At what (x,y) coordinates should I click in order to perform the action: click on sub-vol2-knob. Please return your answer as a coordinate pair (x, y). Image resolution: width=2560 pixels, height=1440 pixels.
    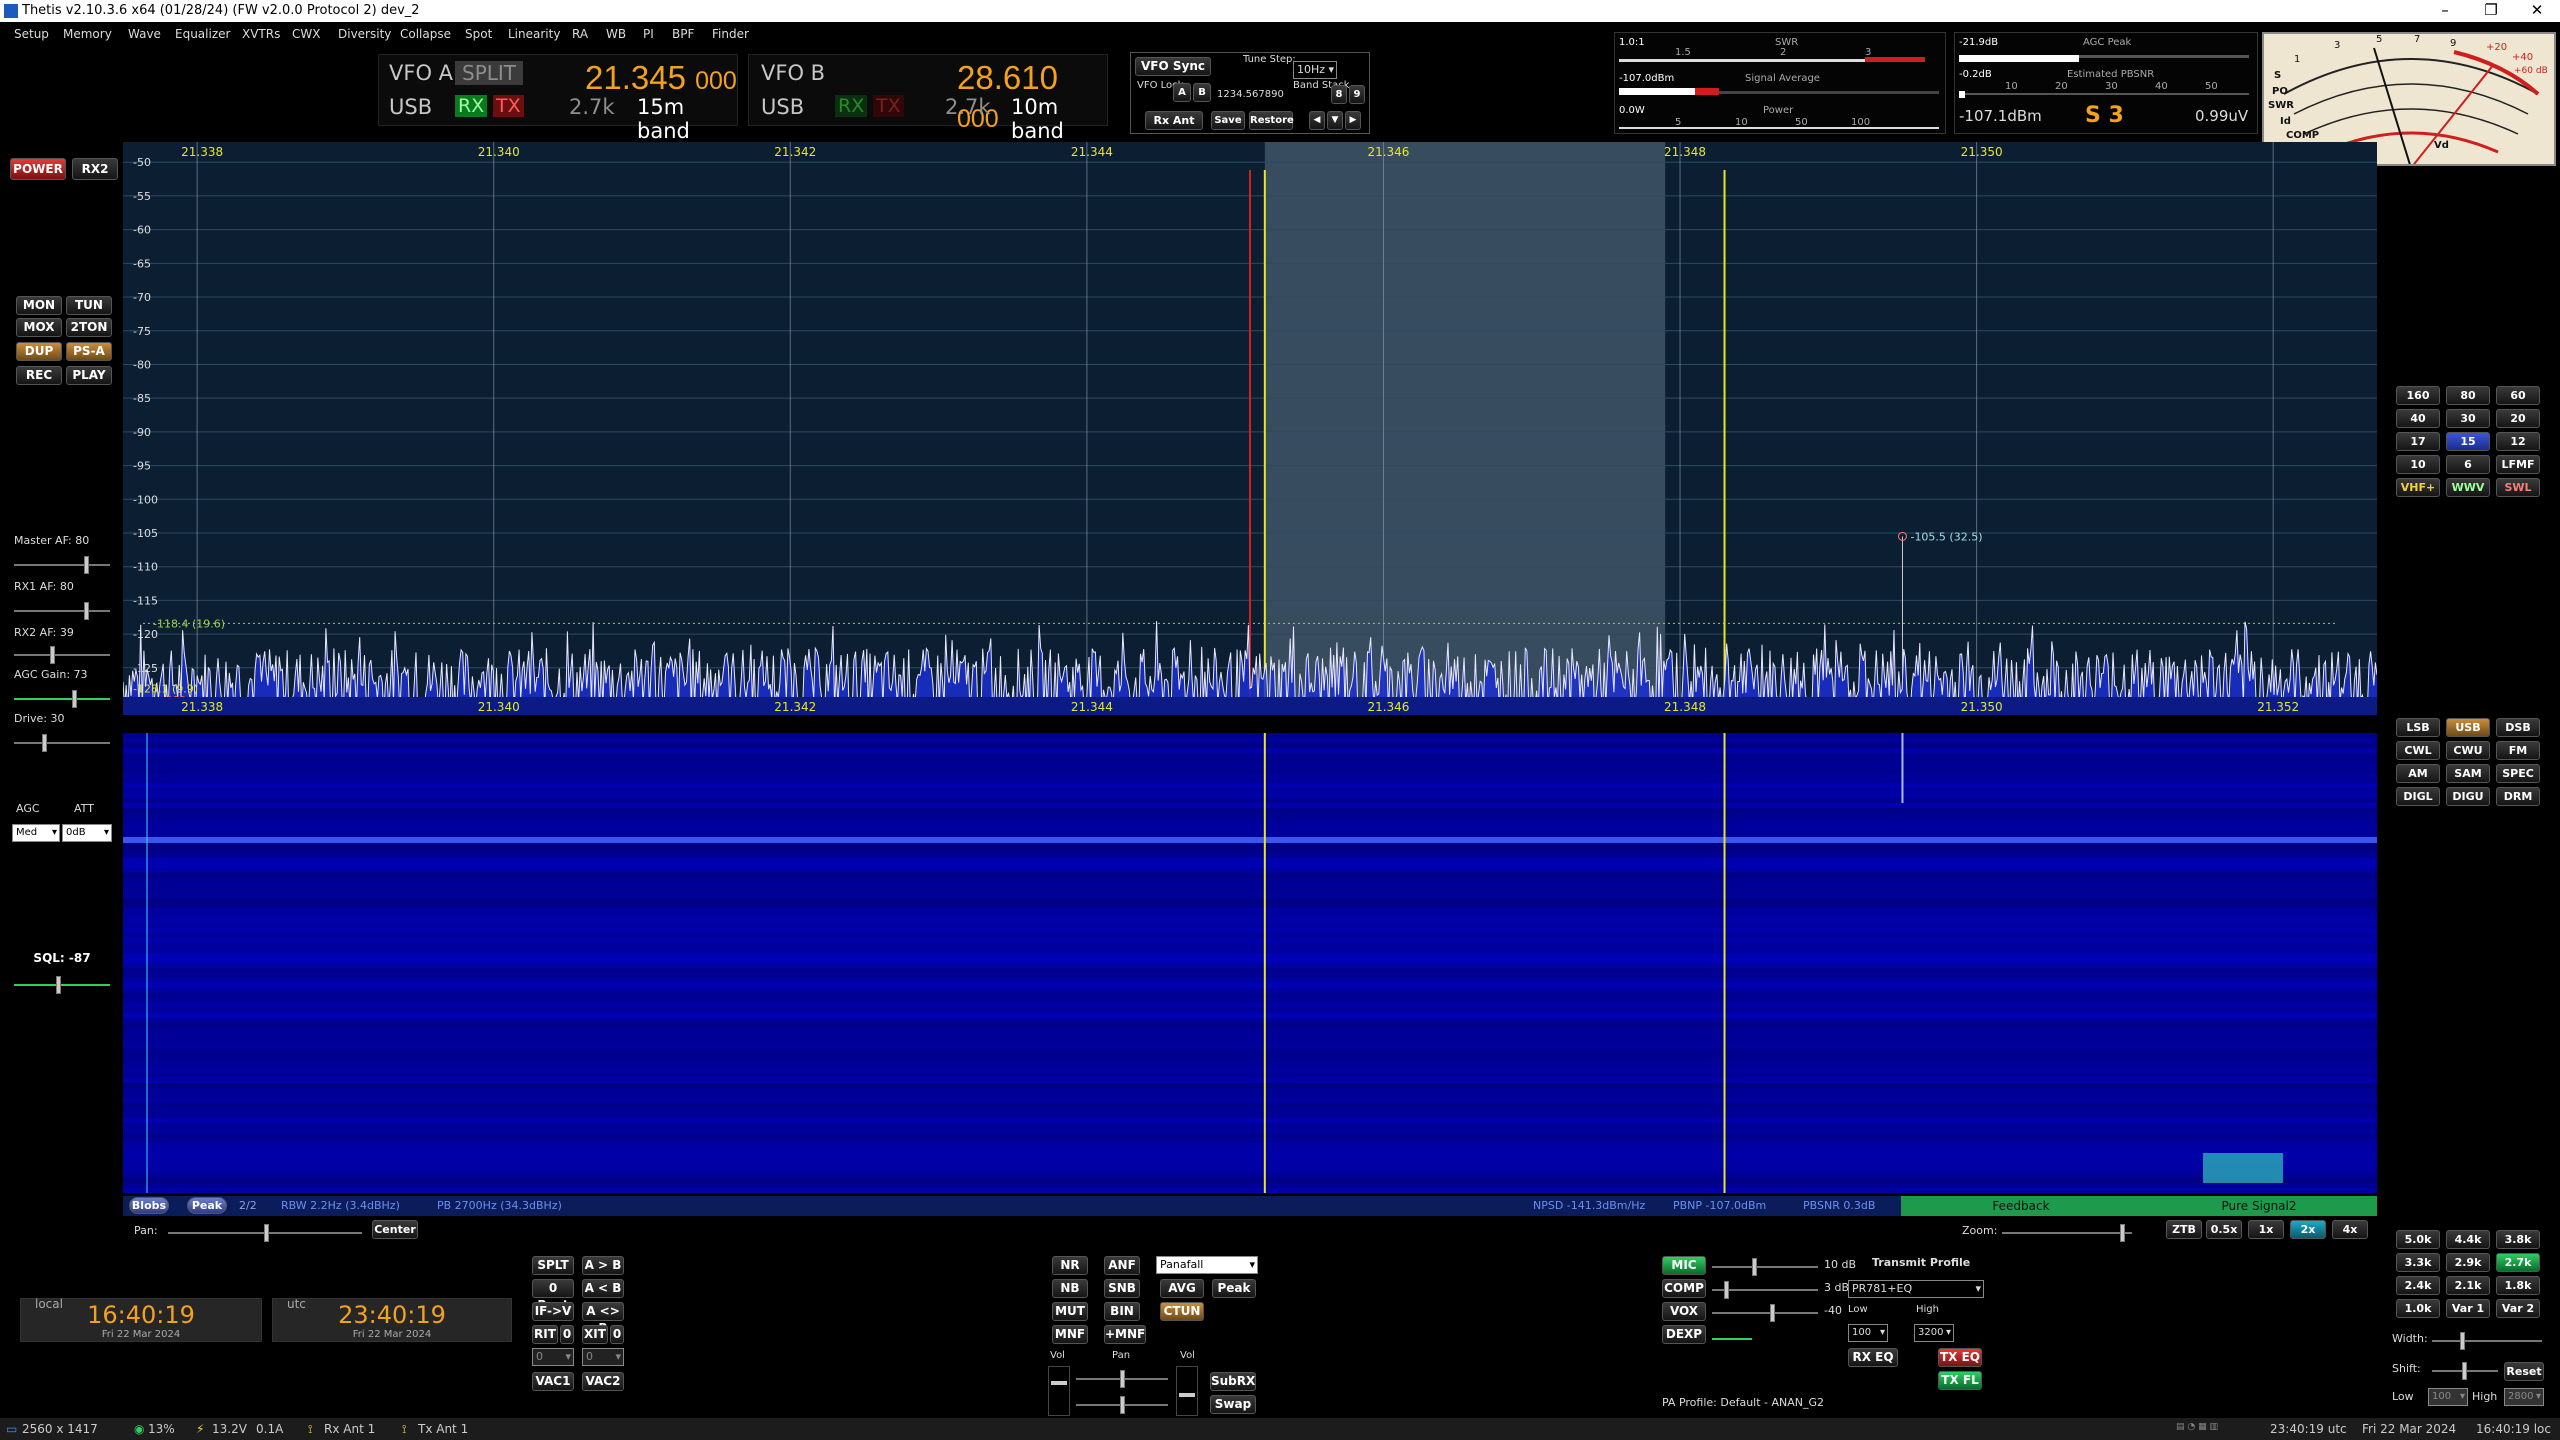
    Looking at the image, I should click on (1187, 1395).